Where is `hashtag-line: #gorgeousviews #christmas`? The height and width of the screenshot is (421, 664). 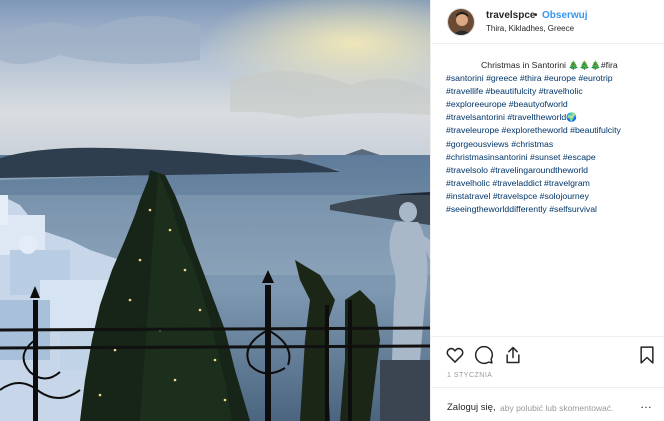 hashtag-line: #gorgeousviews #christmas is located at coordinates (553, 144).